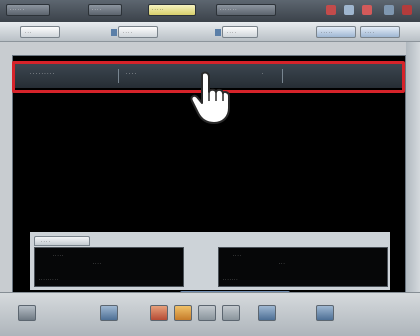 The width and height of the screenshot is (420, 336). I want to click on tab-5-label: · · · ·, so click(369, 32).